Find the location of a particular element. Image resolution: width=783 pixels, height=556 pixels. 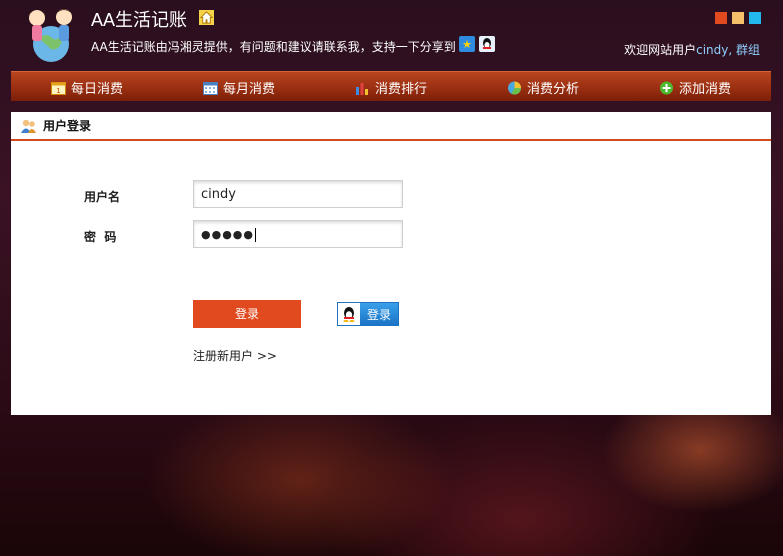

calendar-day-icon: 1 is located at coordinates (58, 88).